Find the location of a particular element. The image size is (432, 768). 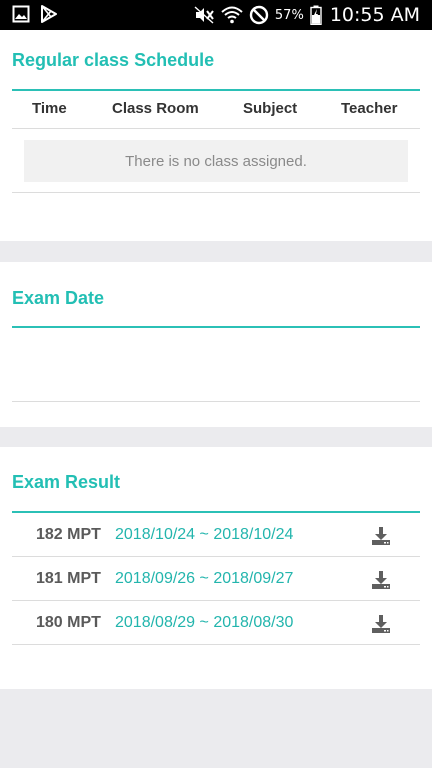

mute-icon is located at coordinates (204, 15).